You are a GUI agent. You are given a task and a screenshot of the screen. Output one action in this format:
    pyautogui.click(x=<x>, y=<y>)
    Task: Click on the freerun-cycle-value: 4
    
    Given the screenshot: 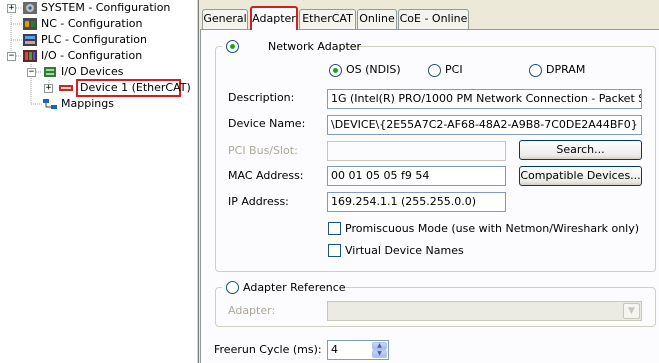 What is the action you would take?
    pyautogui.click(x=334, y=349)
    